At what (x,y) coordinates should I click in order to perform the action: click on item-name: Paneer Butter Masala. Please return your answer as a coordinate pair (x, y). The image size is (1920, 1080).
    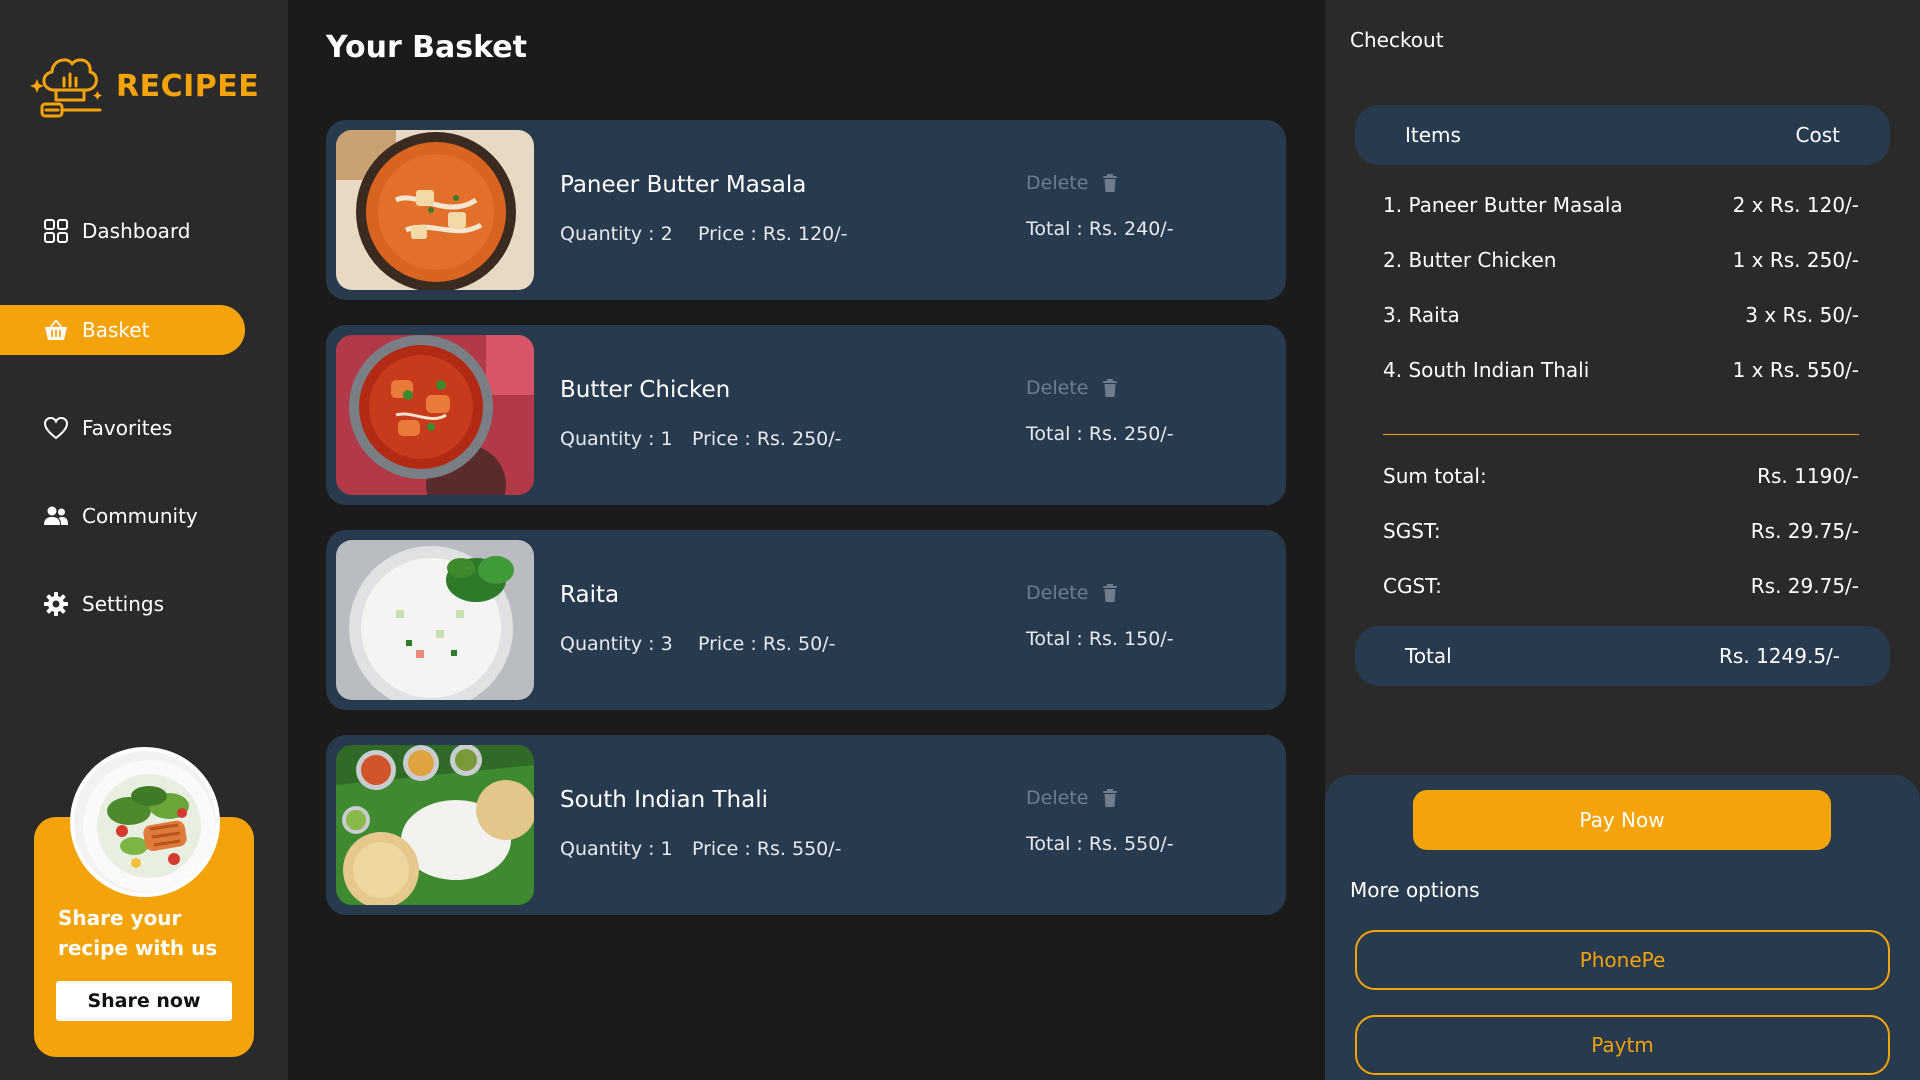
    Looking at the image, I should click on (683, 185).